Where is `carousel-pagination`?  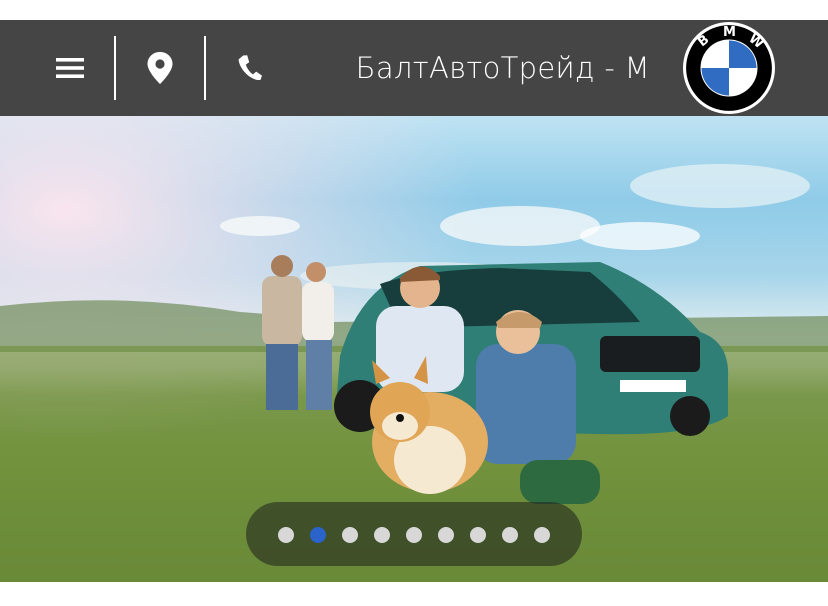
carousel-pagination is located at coordinates (414, 534).